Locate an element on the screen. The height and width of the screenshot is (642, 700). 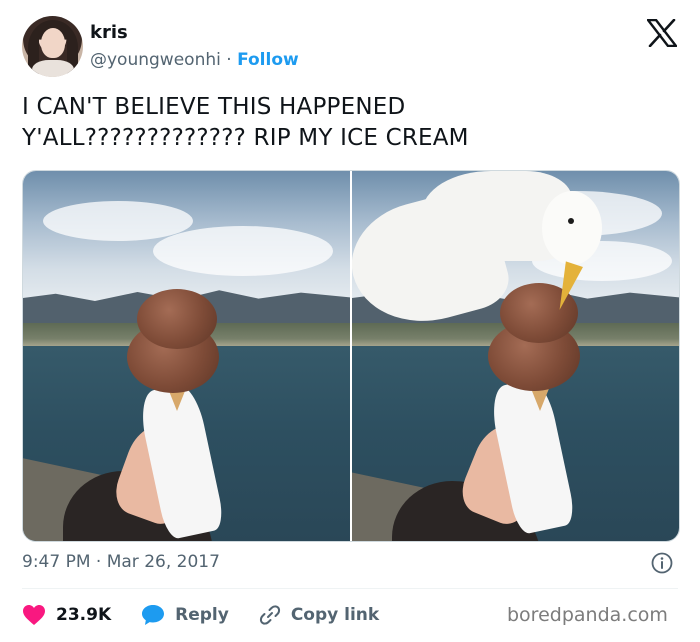
reply-bubble-icon is located at coordinates (153, 615).